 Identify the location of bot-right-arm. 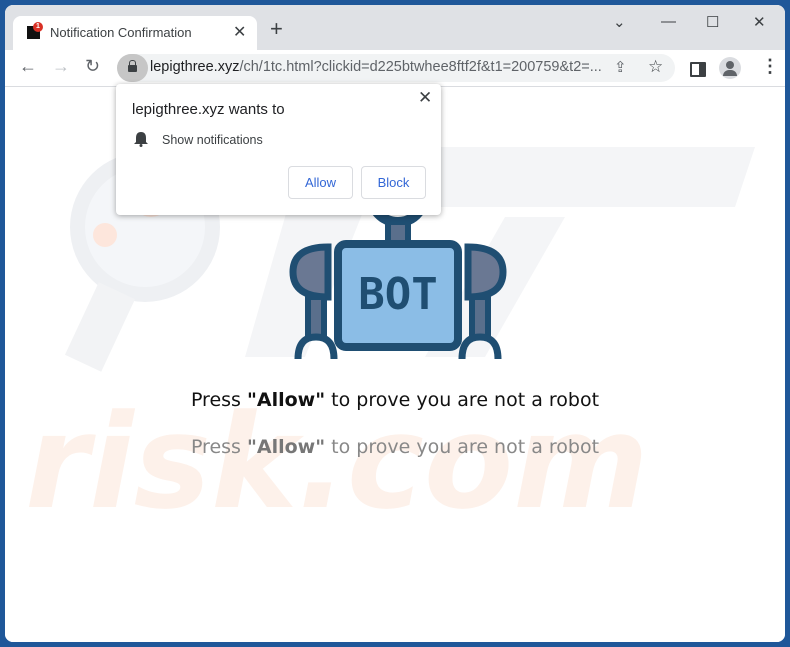
(480, 317).